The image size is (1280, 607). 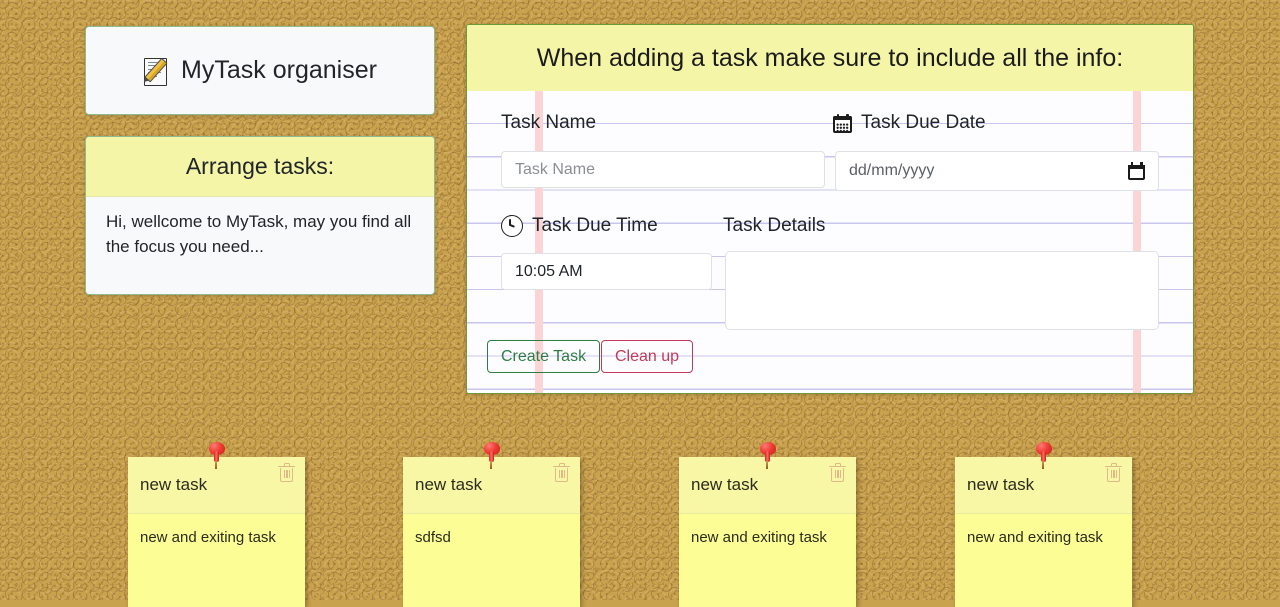 I want to click on calendar-icon, so click(x=842, y=123).